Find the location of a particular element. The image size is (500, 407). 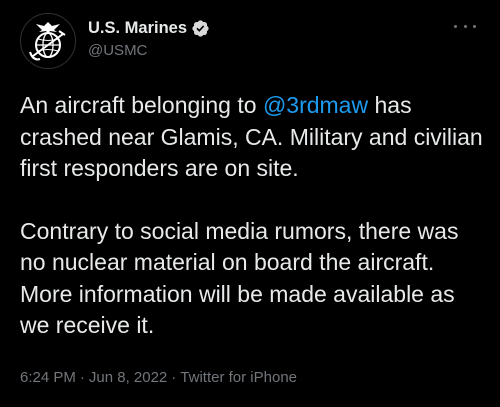

tweet-text-segment: An aircraft belonging to is located at coordinates (141, 105).